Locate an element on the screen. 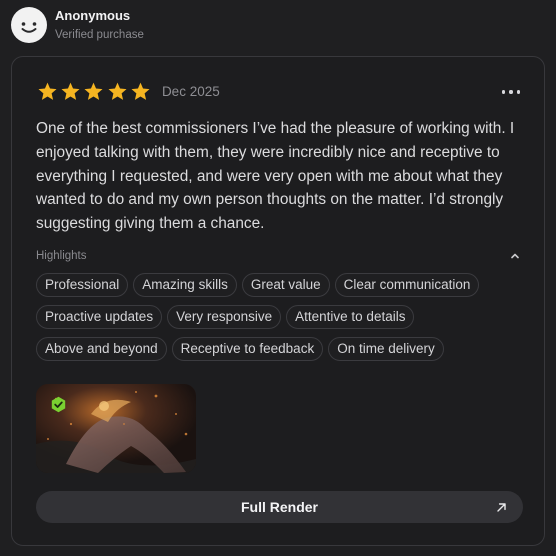 The height and width of the screenshot is (556, 556). highlight-tag: Very responsive is located at coordinates (224, 317).